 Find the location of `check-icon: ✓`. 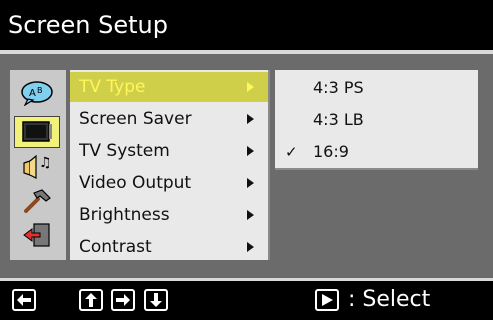

check-icon: ✓ is located at coordinates (291, 152).